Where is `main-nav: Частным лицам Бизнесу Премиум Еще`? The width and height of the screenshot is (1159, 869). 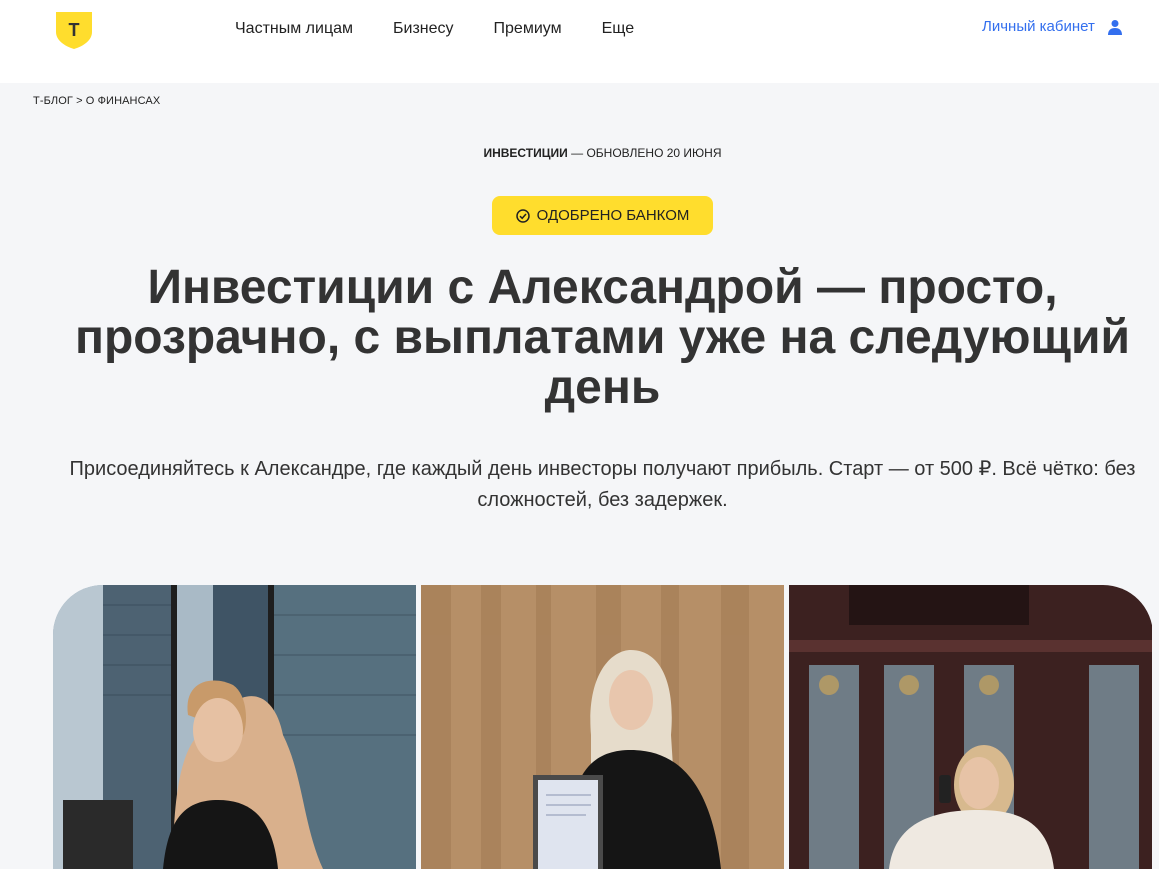
main-nav: Частным лицам Бизнесу Премиум Еще is located at coordinates (434, 29).